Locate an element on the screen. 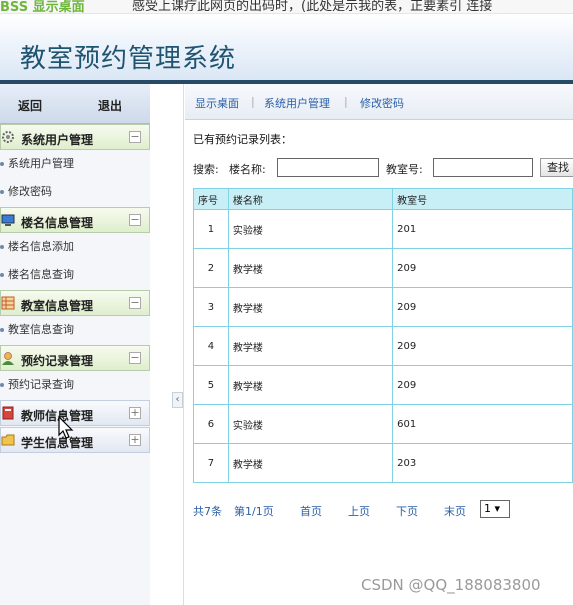 The height and width of the screenshot is (605, 573). first-page-link: 首页 is located at coordinates (311, 511).